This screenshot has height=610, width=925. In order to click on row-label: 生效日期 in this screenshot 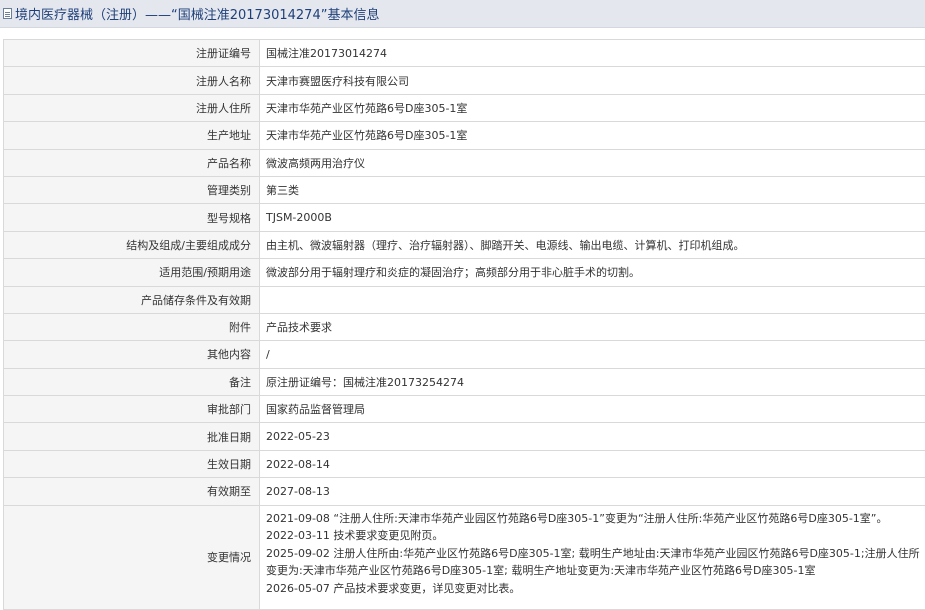, I will do `click(131, 464)`.